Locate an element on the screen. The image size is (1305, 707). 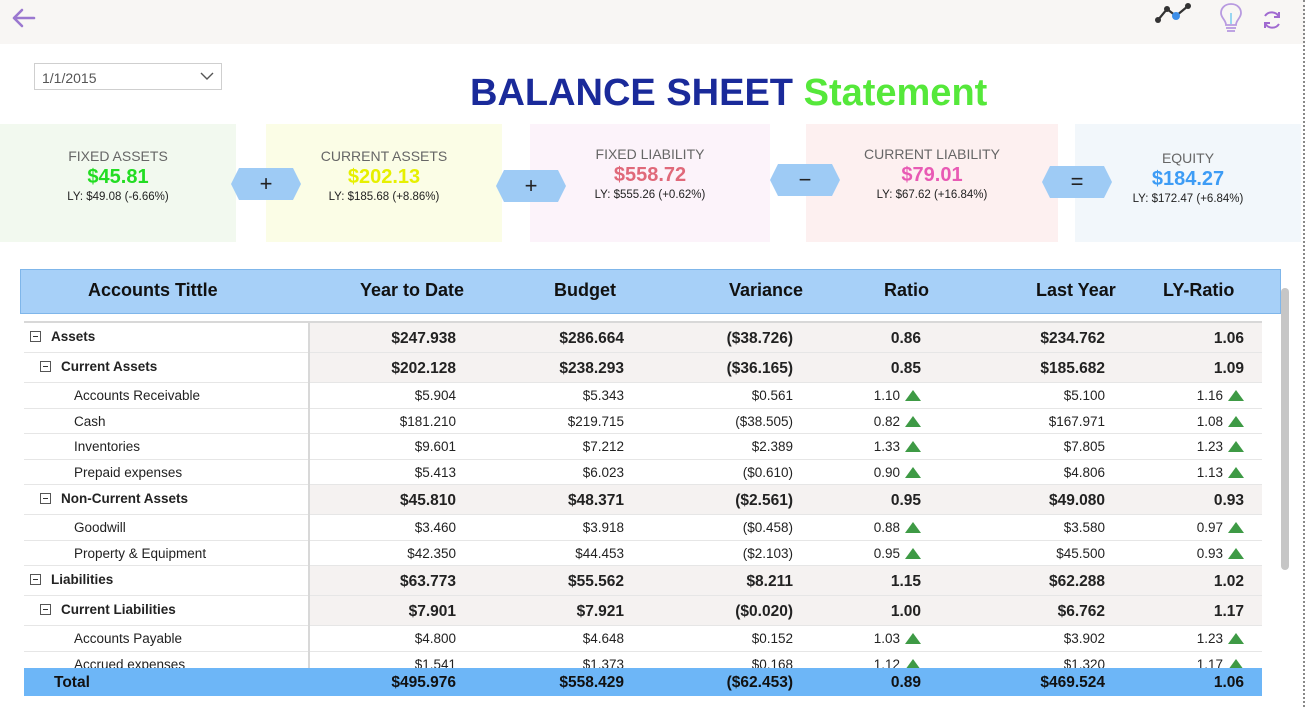
cell-variance-value: ($36.165) is located at coordinates (759, 368).